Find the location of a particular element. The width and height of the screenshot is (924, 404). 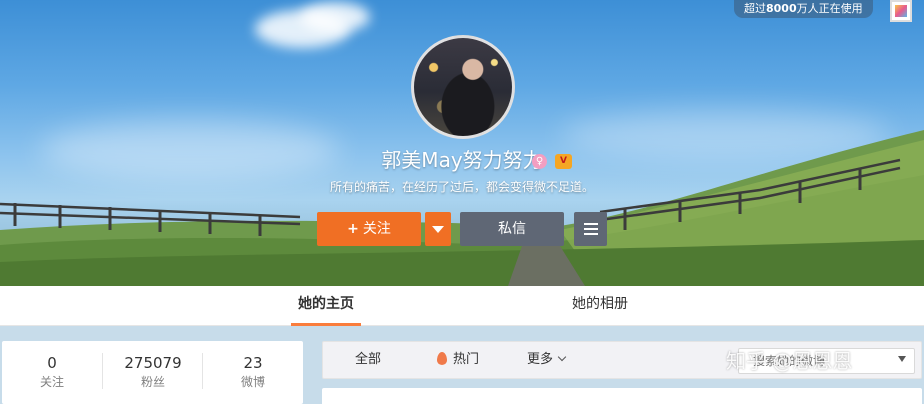

filter-hot-label: 热门 is located at coordinates (466, 359).